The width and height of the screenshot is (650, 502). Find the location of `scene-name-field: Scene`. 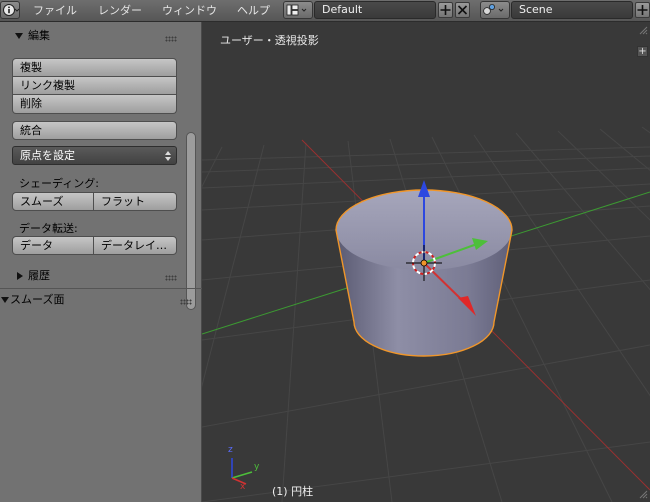

scene-name-field: Scene is located at coordinates (572, 10).